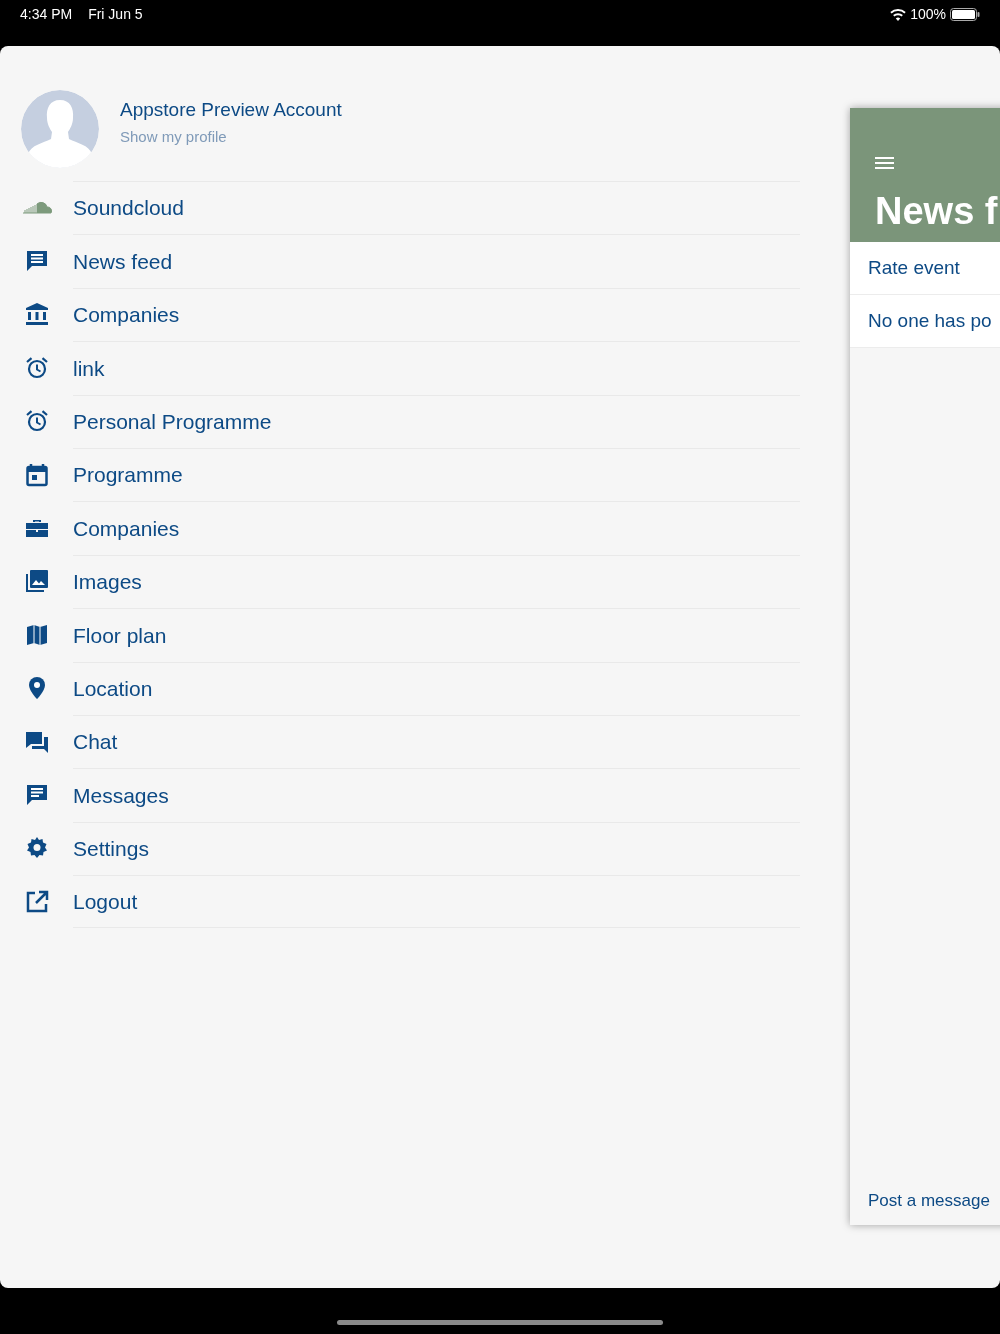  I want to click on post-message-link: Post a message, so click(929, 1200).